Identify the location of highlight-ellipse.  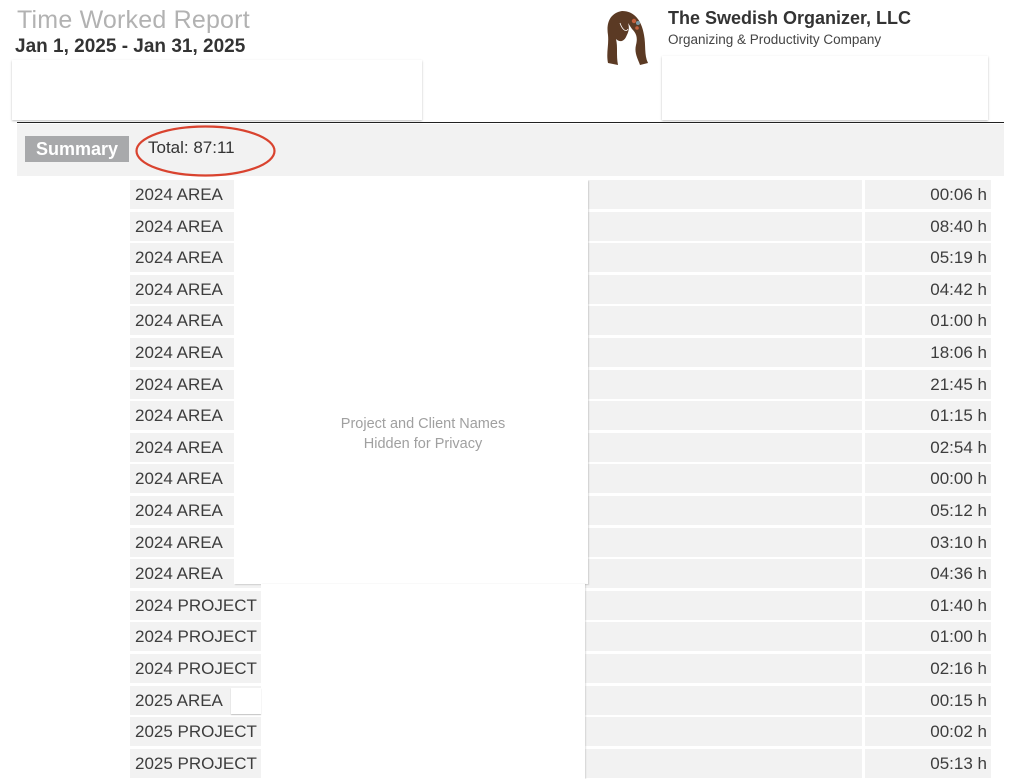
(205, 151).